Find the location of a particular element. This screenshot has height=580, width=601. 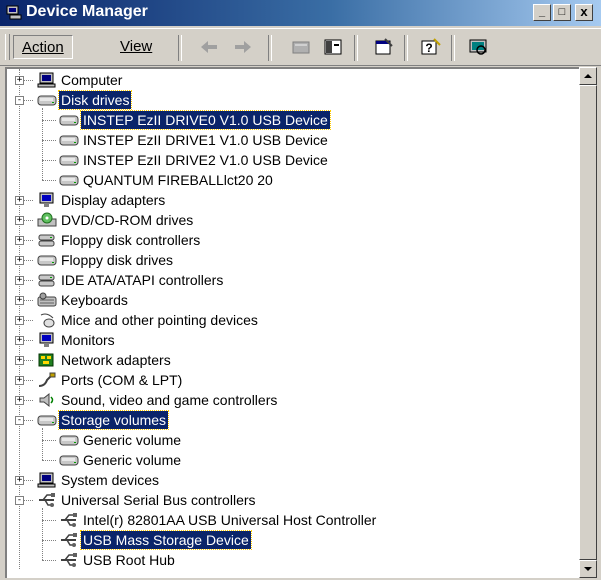

title-bar: Device Manager _ □ x is located at coordinates (300, 13).